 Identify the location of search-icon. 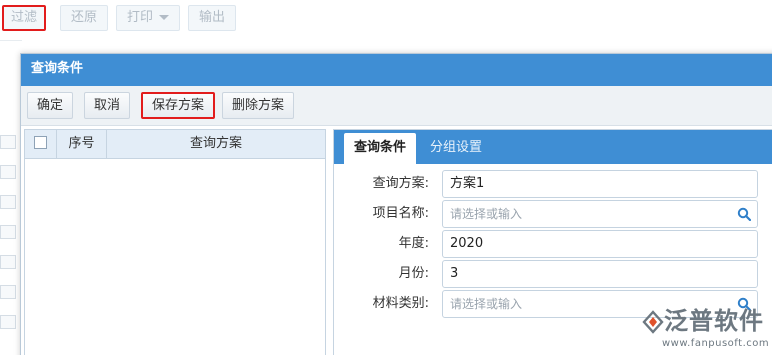
(744, 214).